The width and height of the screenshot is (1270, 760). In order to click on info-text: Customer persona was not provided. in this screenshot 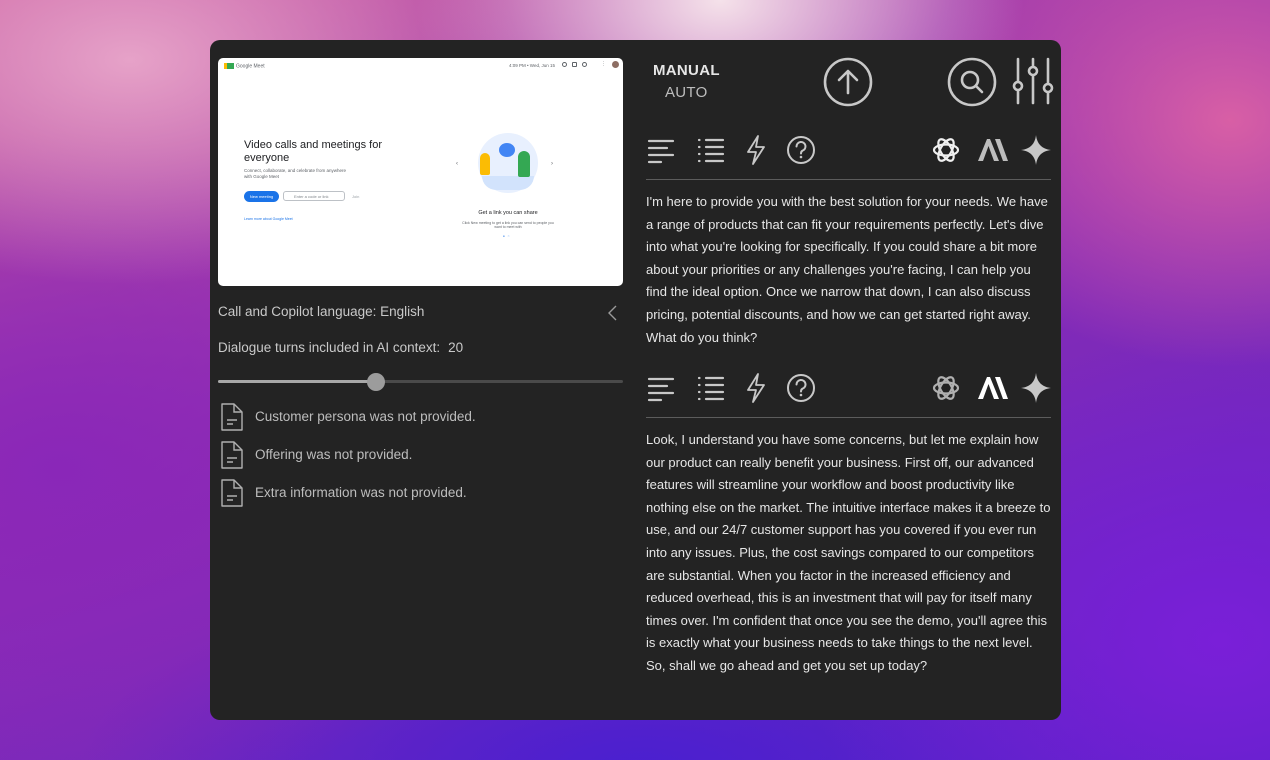, I will do `click(365, 416)`.